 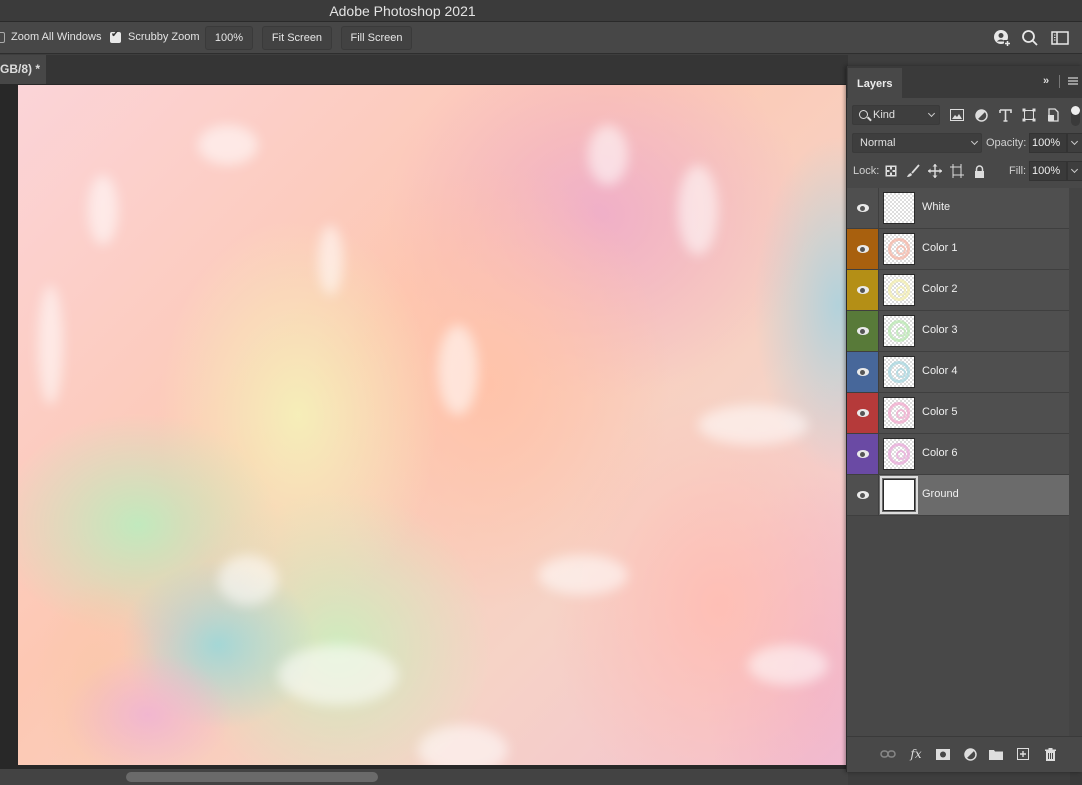 What do you see at coordinates (981, 115) in the screenshot?
I see `adjustment-filter-icon` at bounding box center [981, 115].